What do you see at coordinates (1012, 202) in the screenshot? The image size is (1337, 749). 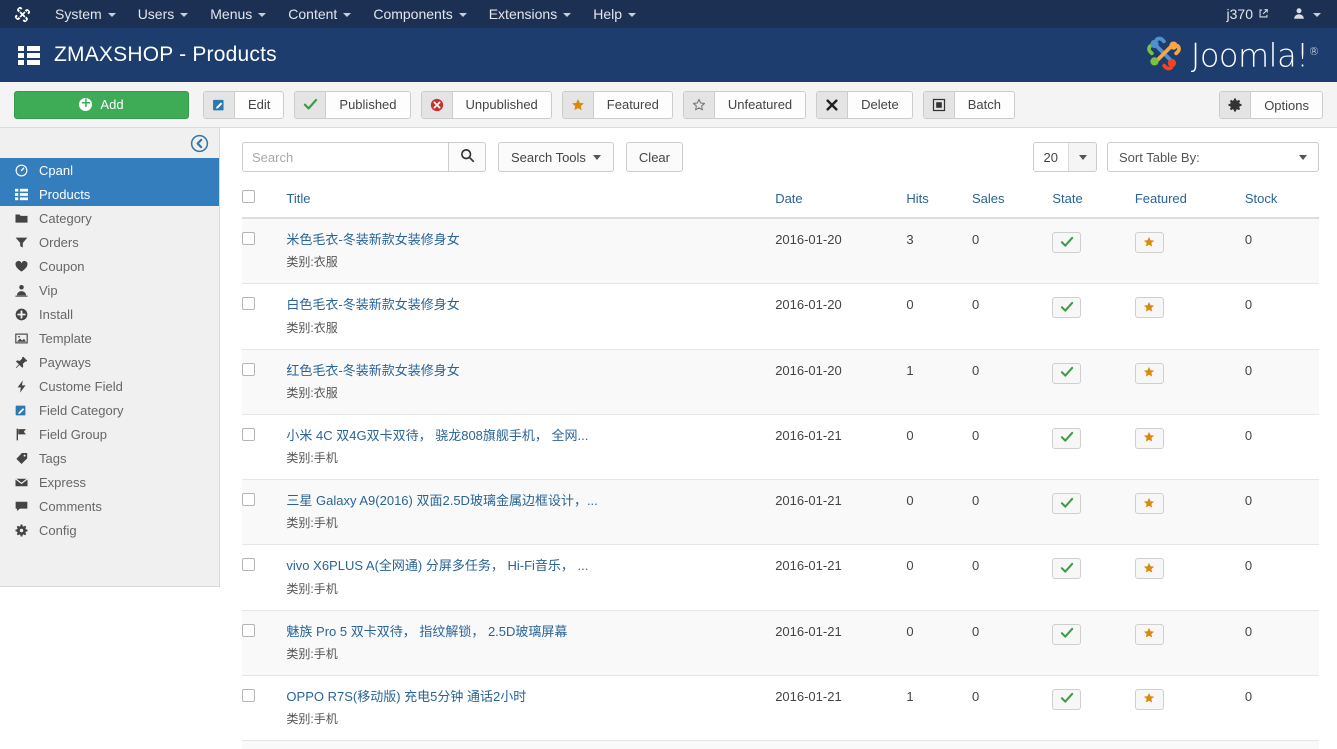 I see `column-header-sales: Sales` at bounding box center [1012, 202].